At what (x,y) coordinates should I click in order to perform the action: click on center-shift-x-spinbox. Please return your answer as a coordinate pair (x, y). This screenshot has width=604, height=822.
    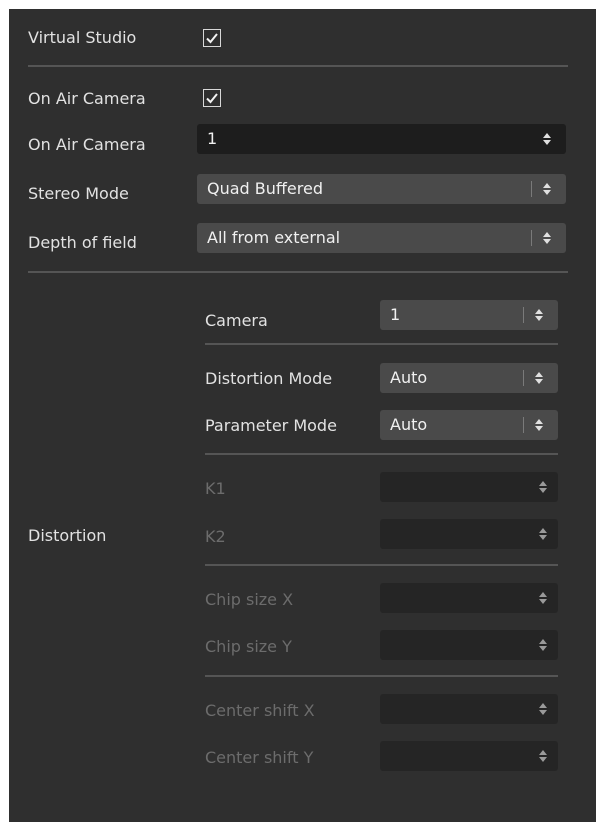
    Looking at the image, I should click on (469, 709).